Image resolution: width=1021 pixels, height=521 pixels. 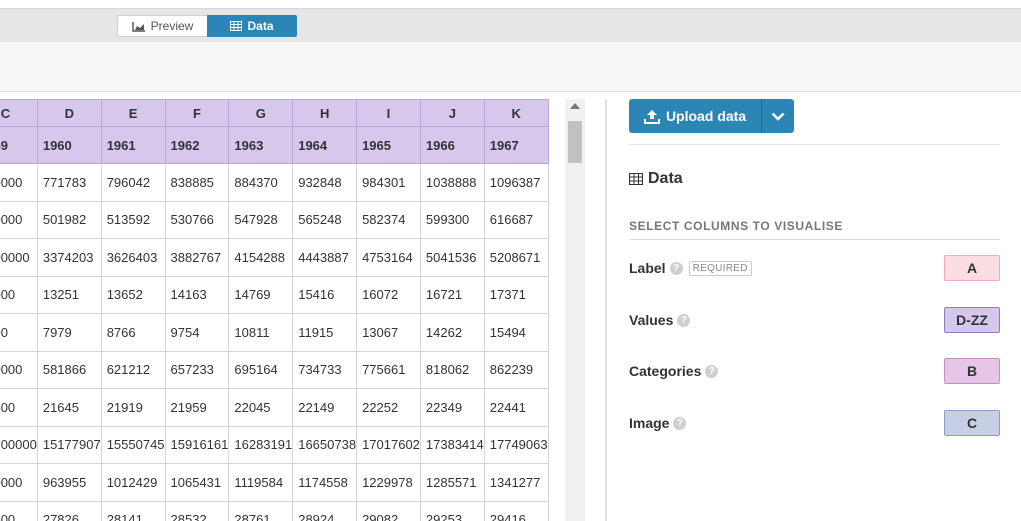 What do you see at coordinates (19, 407) in the screenshot?
I see `table-cell: 21500` at bounding box center [19, 407].